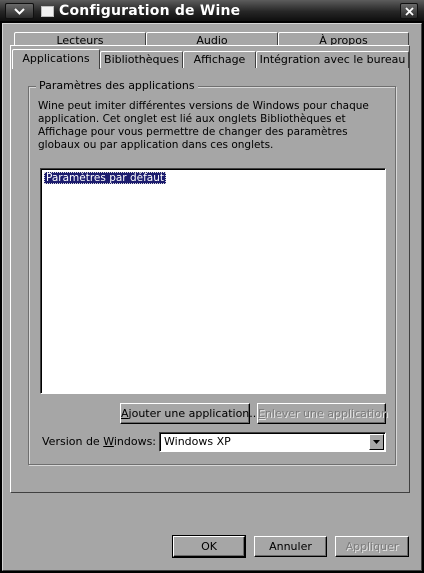 The width and height of the screenshot is (424, 573). I want to click on windows-version-label: Version de Windows:, so click(99, 441).